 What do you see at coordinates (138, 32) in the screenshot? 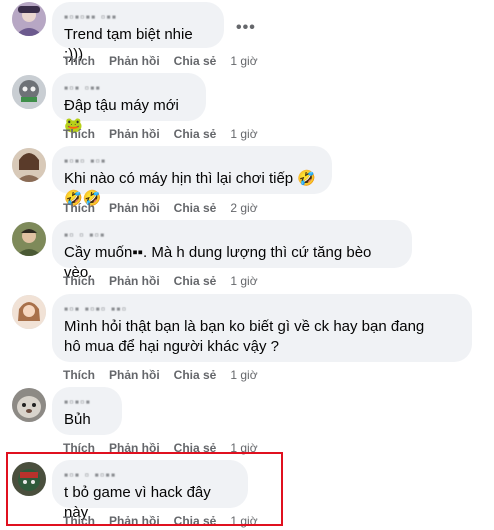
I see `comment-bubble: ▪▫▪▫▪▪ ▫▪▪ Trend tạm biệt nhie :)))` at bounding box center [138, 32].